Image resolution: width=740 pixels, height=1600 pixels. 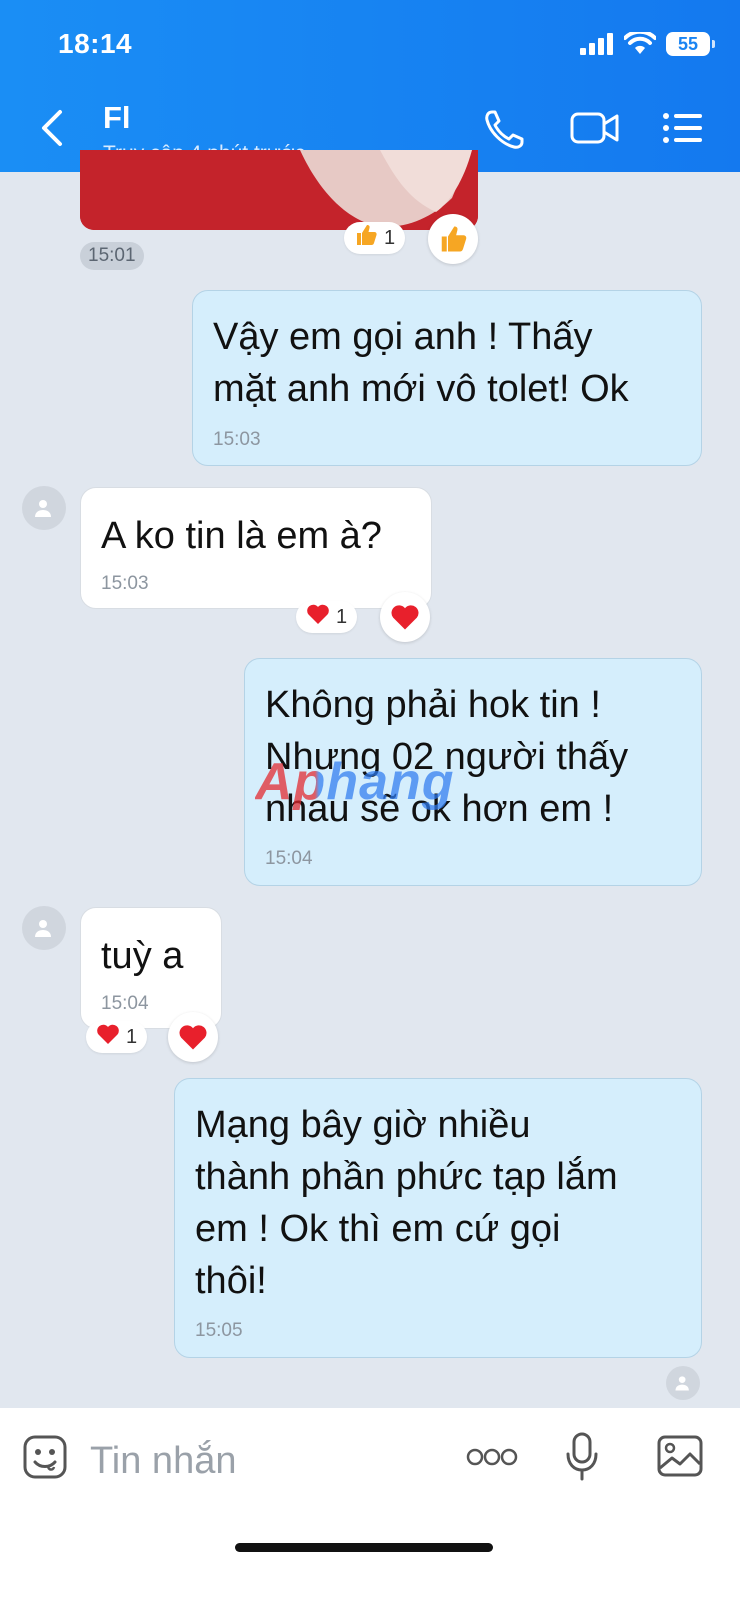 I want to click on seen-avatar, so click(x=683, y=1383).